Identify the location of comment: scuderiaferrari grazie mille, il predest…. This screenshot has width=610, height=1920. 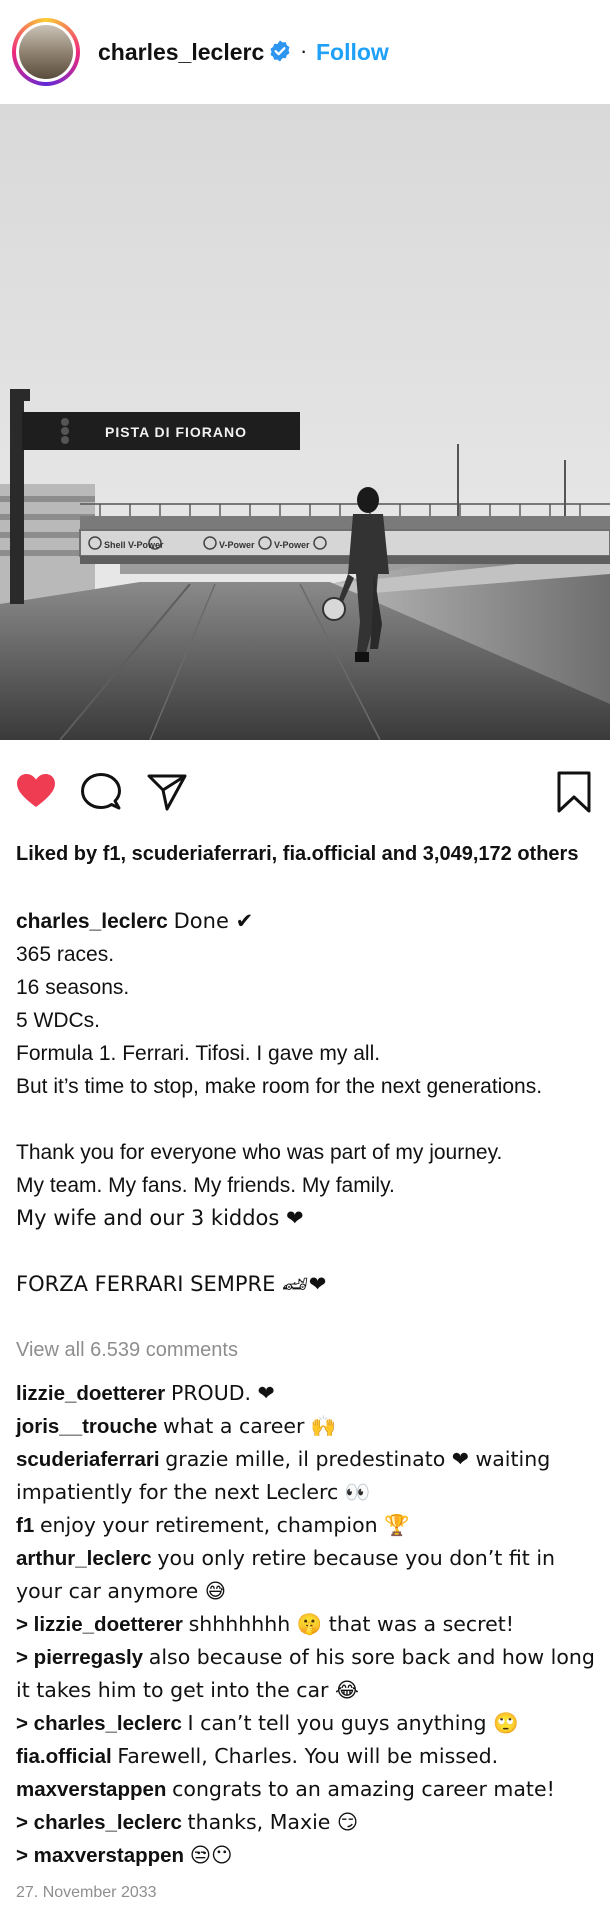
(308, 1476).